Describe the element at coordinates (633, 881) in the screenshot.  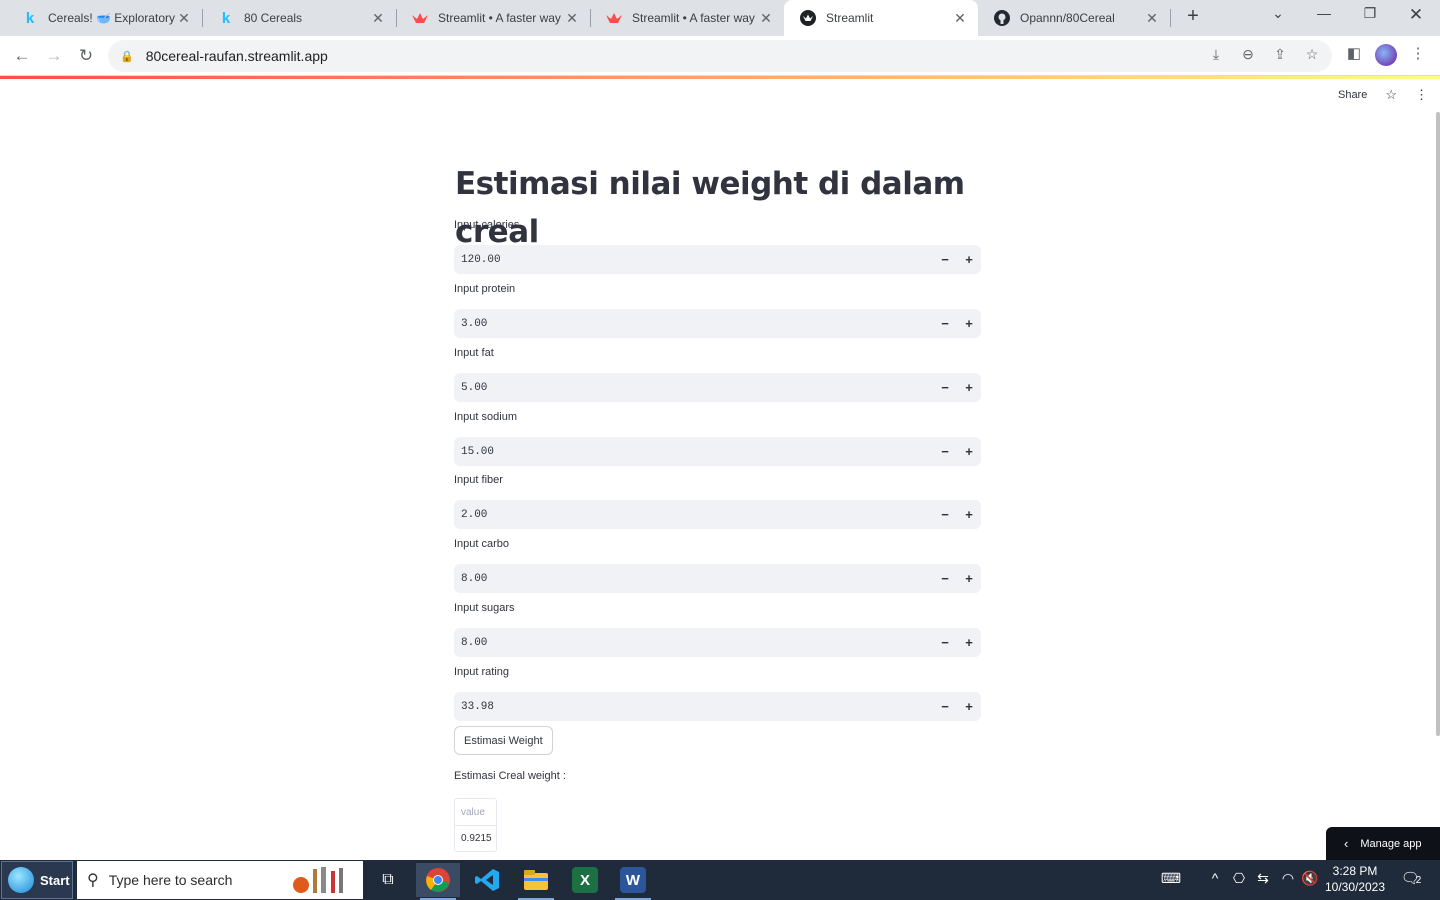
I see `word-taskbar-icon: W` at that location.